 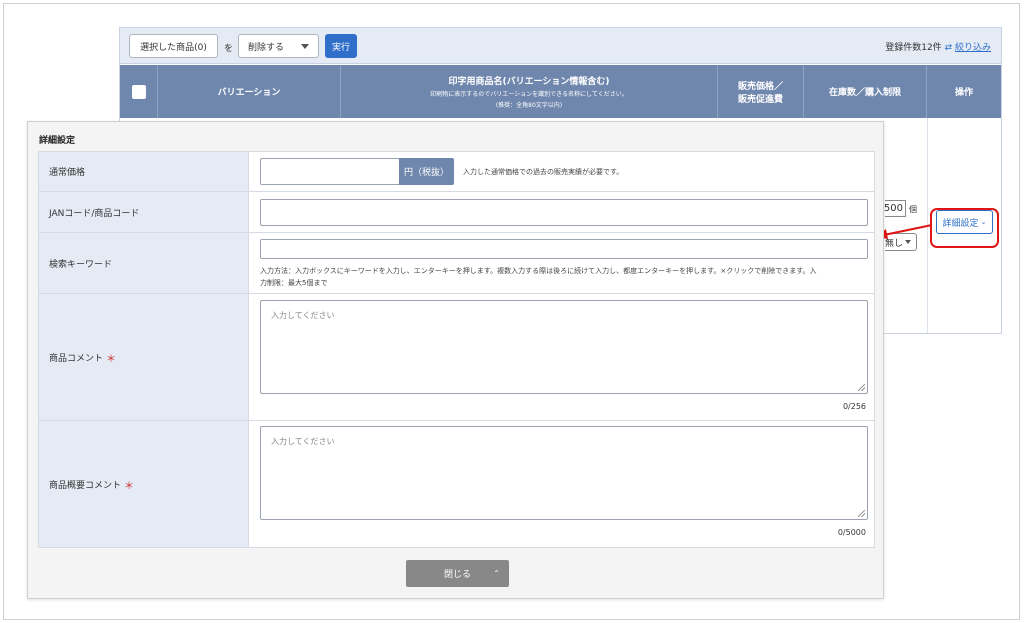 I want to click on form-row-price: 通常価格 円（税抜） 入力した通常価格での過去の販売実績が必要です。, so click(x=456, y=172).